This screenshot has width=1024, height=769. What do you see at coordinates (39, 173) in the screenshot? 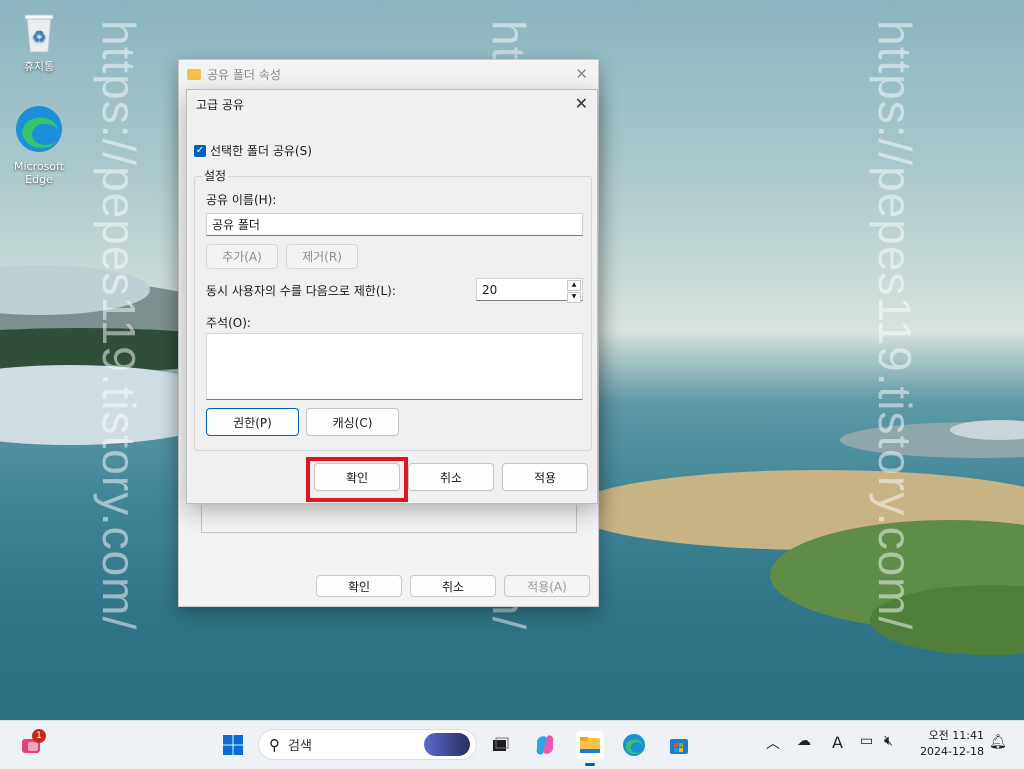
I see `desktop-icon-label: Microsoft Edge` at bounding box center [39, 173].